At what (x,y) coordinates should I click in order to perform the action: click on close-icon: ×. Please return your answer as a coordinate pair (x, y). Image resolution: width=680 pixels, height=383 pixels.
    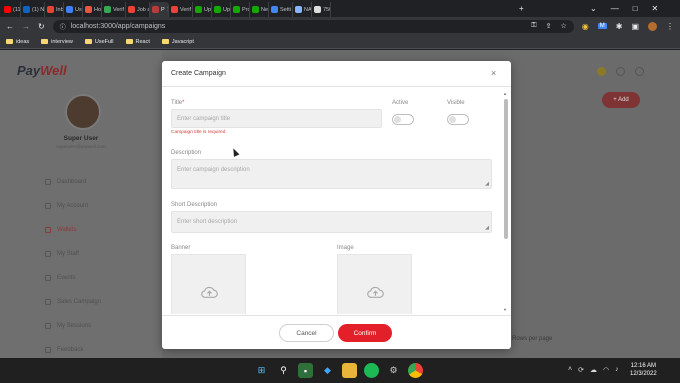
    Looking at the image, I should click on (493, 73).